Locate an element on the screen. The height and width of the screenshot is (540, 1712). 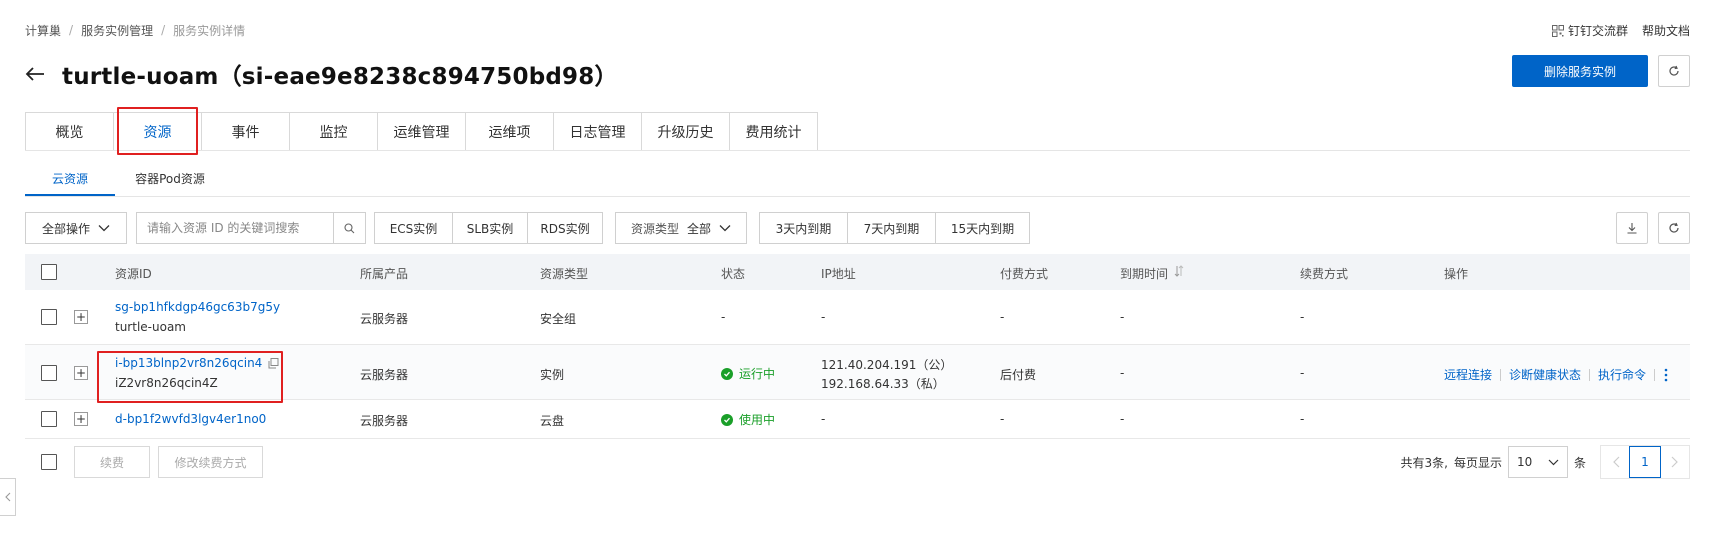
top-links: 钉钉交流群 帮助文档 is located at coordinates (1620, 30).